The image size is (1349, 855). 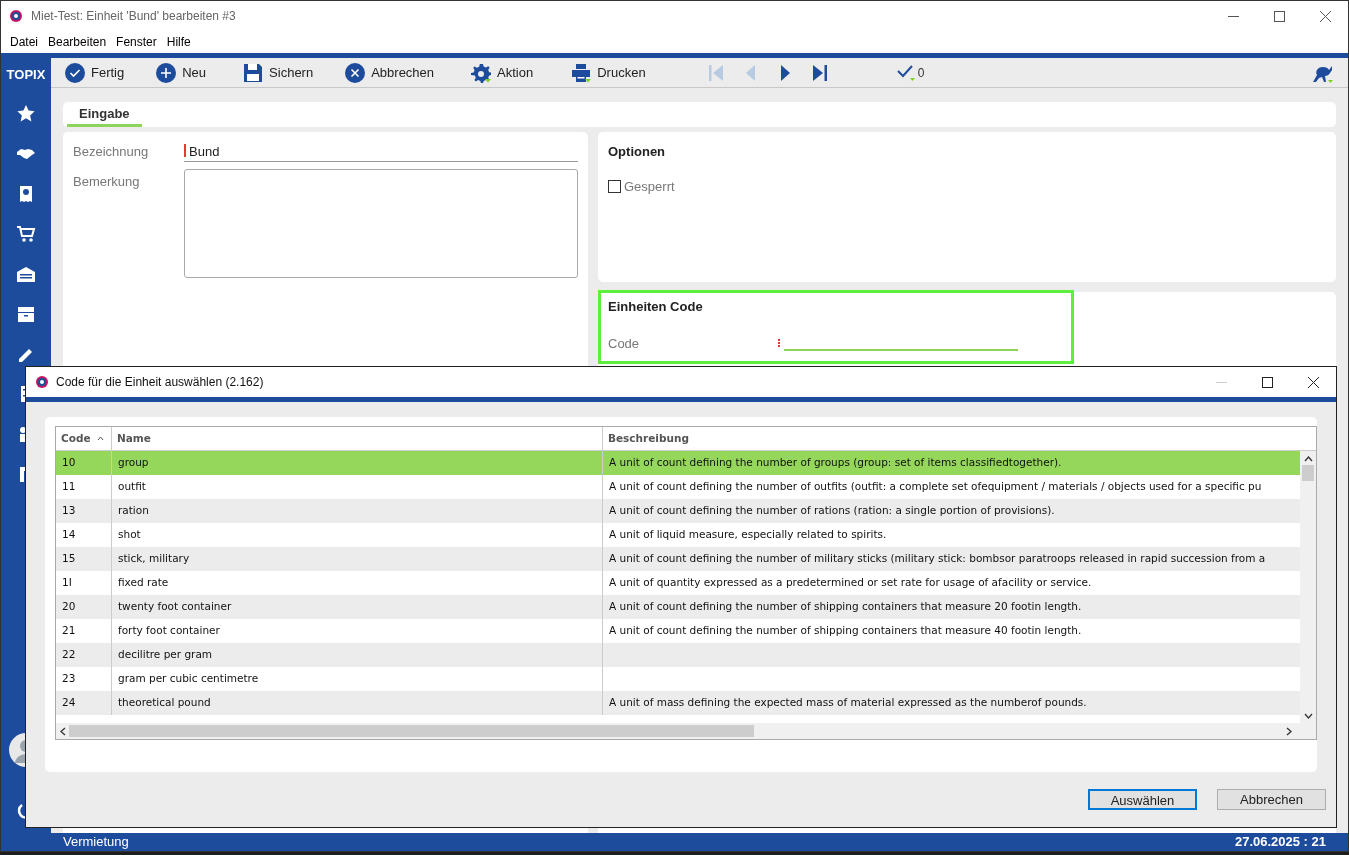 I want to click on table-cell: twenty foot container, so click(x=175, y=607).